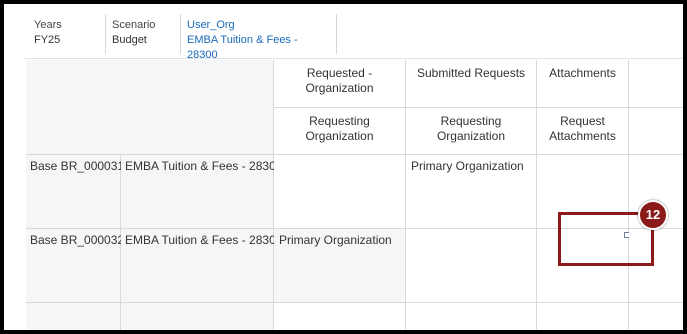 The width and height of the screenshot is (687, 334). I want to click on row-label-id: Base BR_000031, so click(75, 192).